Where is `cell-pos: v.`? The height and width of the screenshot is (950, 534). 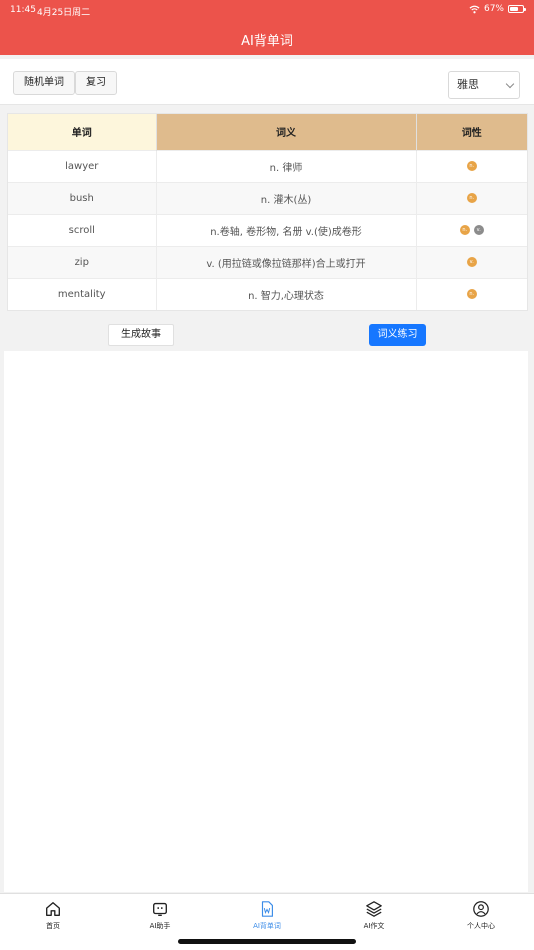 cell-pos: v. is located at coordinates (471, 261).